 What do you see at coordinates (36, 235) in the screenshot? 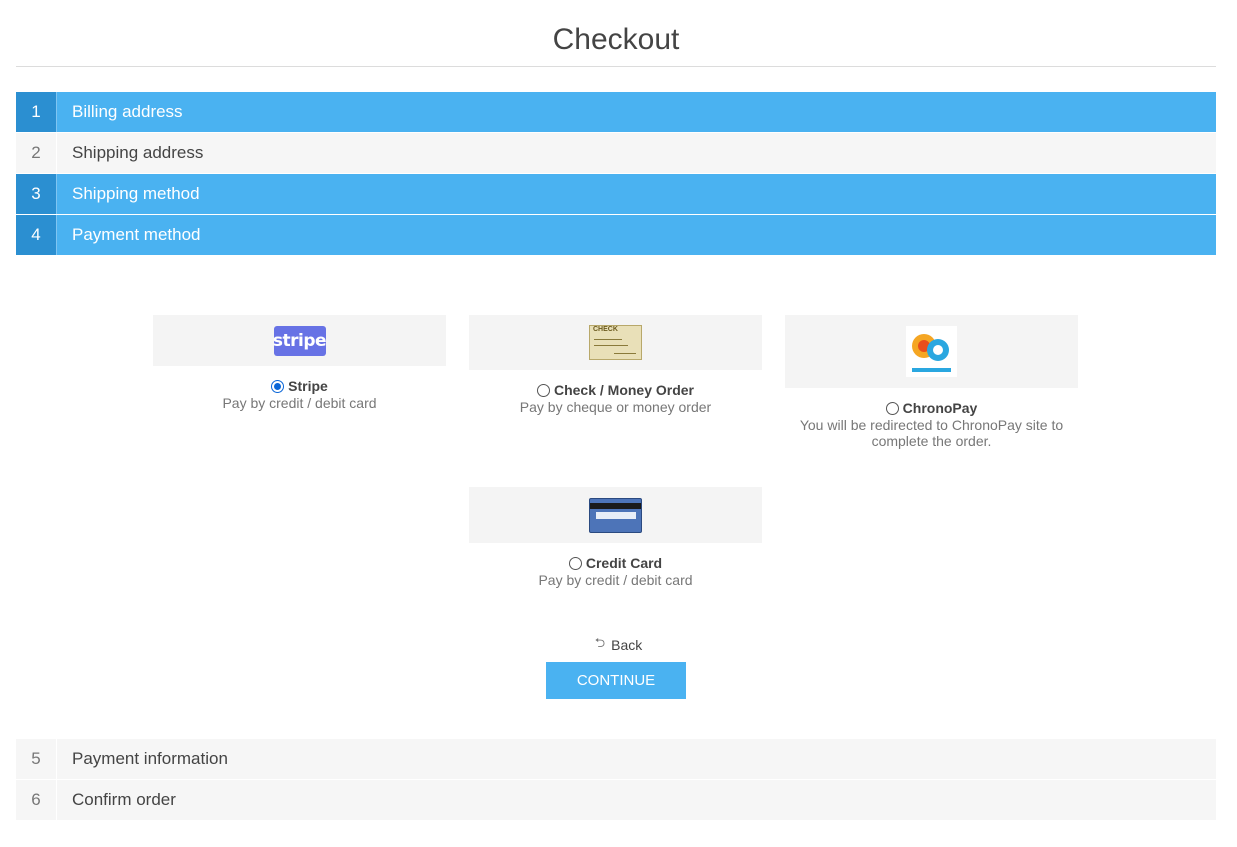
I see `step-number: 4` at bounding box center [36, 235].